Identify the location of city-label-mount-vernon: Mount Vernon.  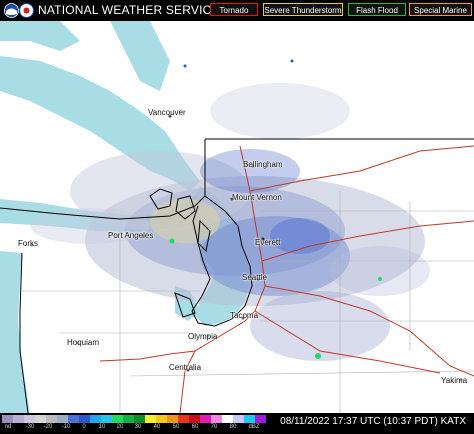
(257, 197).